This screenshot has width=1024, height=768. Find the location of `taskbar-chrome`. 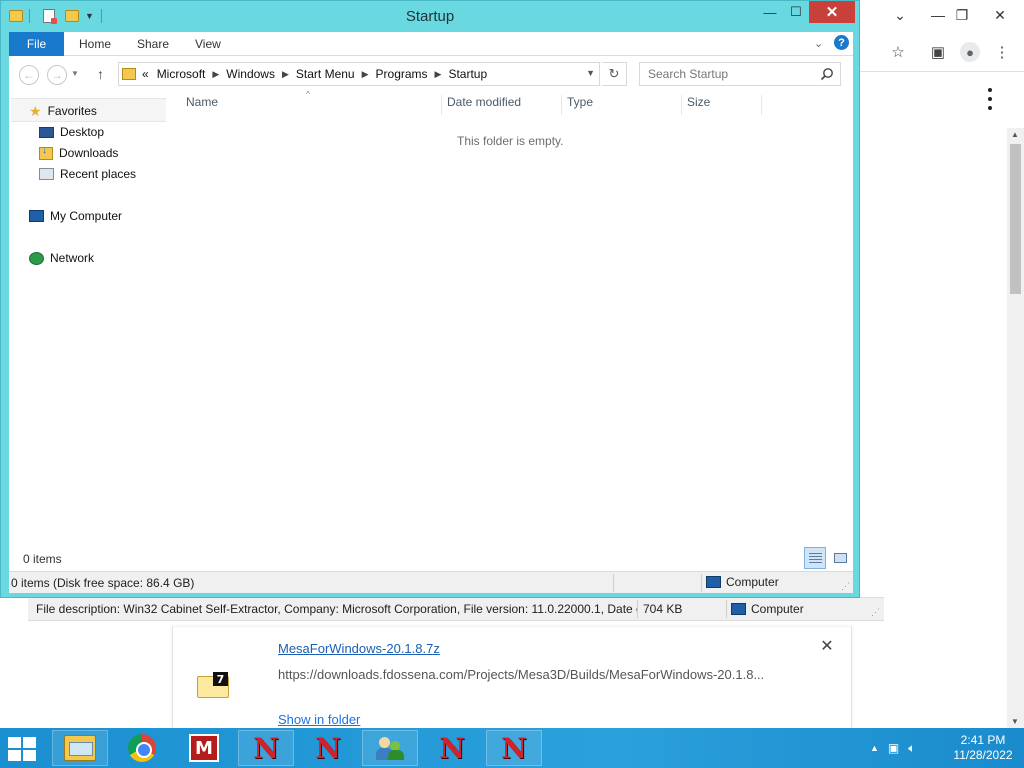

taskbar-chrome is located at coordinates (142, 748).